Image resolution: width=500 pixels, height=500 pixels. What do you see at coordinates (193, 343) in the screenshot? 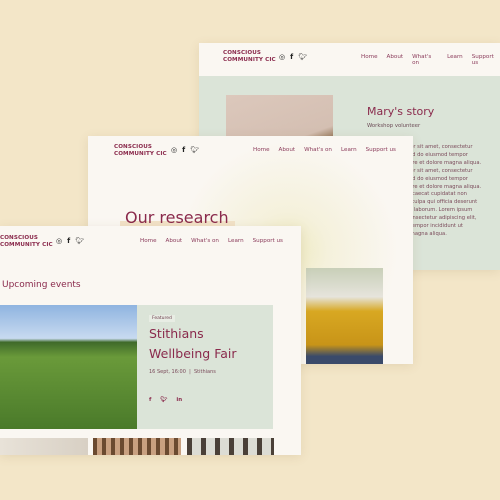
I see `event-title: Stithians Wellbeing Fair` at bounding box center [193, 343].